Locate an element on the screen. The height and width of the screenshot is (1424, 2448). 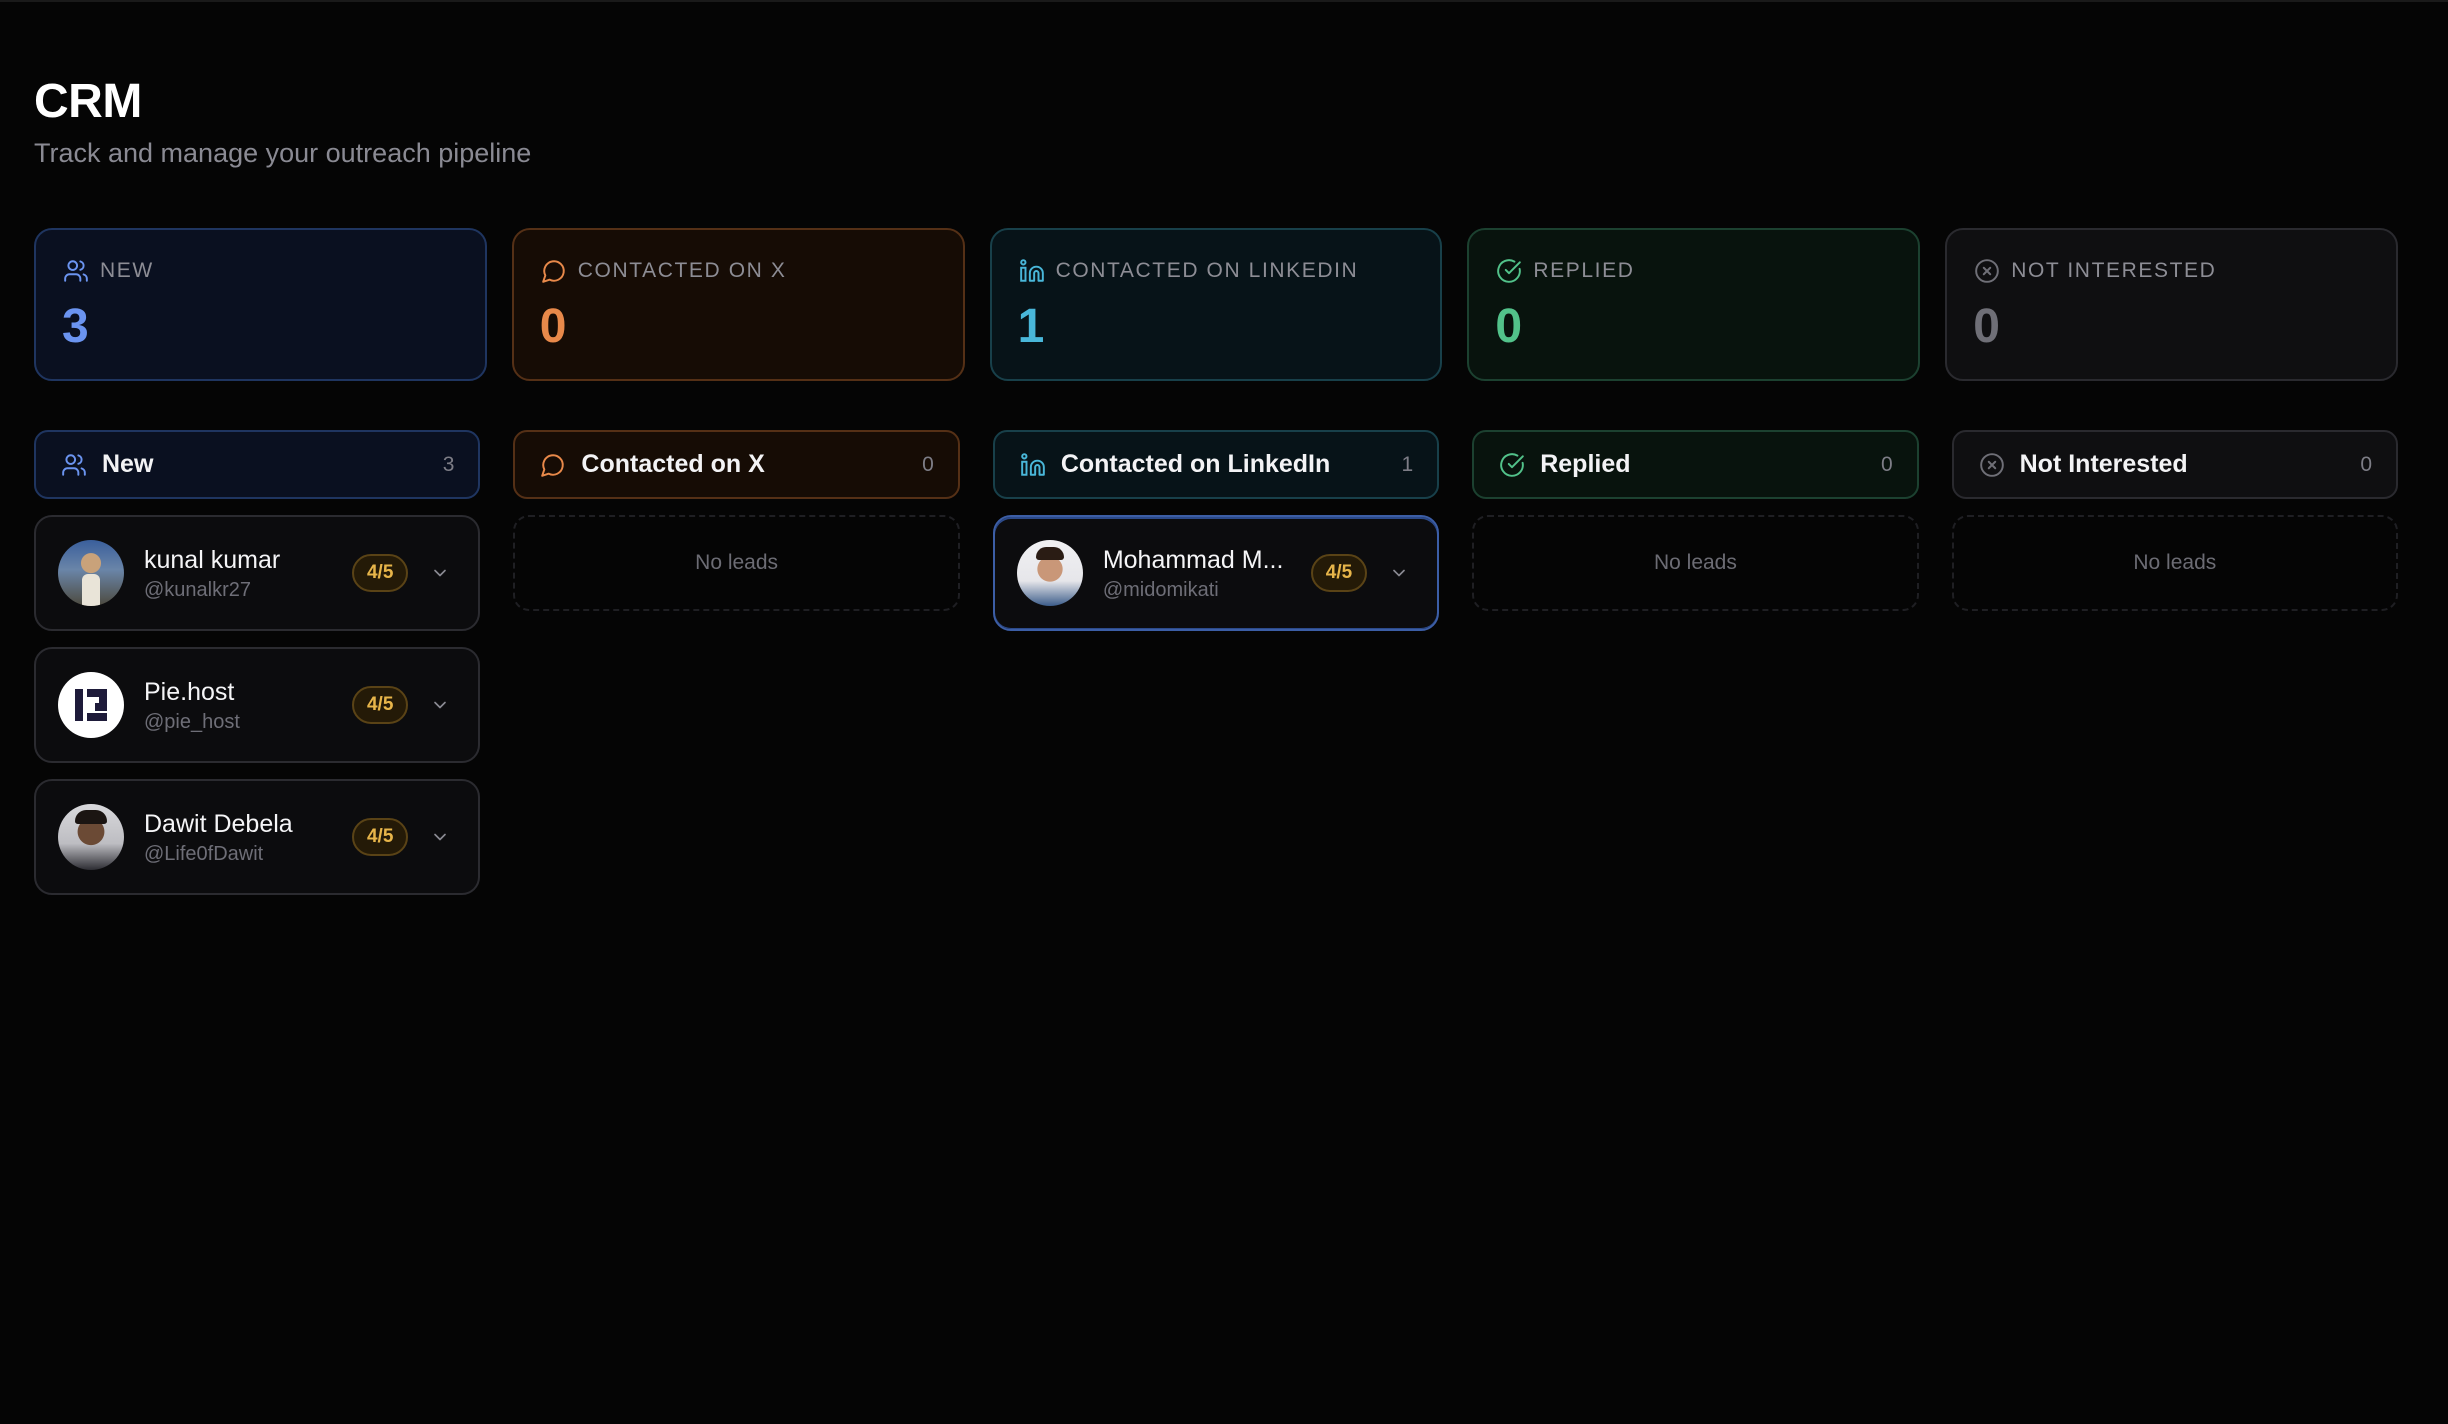
lead-info: kunal kumar @kunalkr27 is located at coordinates (248, 573).